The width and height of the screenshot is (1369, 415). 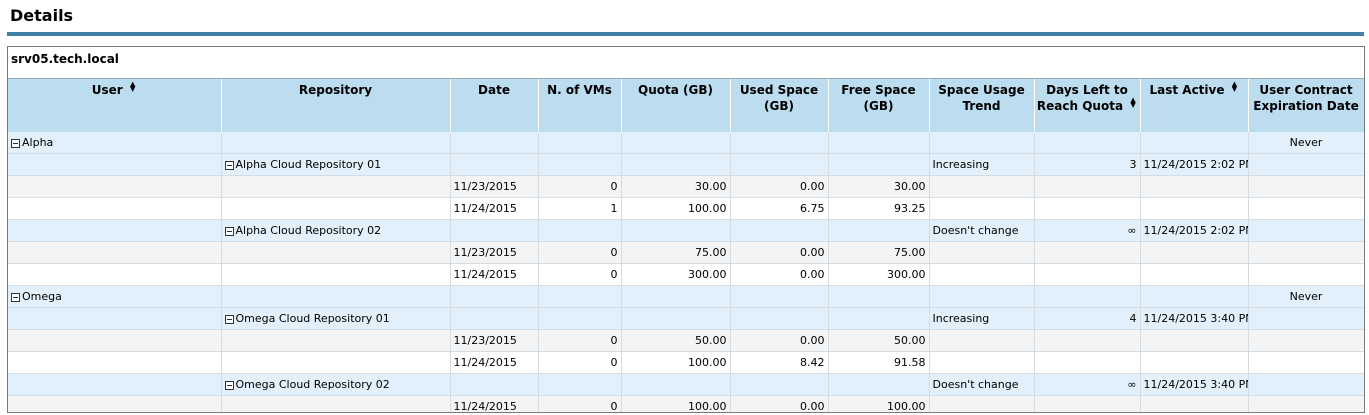 What do you see at coordinates (879, 340) in the screenshot?
I see `cell-free: 50.00` at bounding box center [879, 340].